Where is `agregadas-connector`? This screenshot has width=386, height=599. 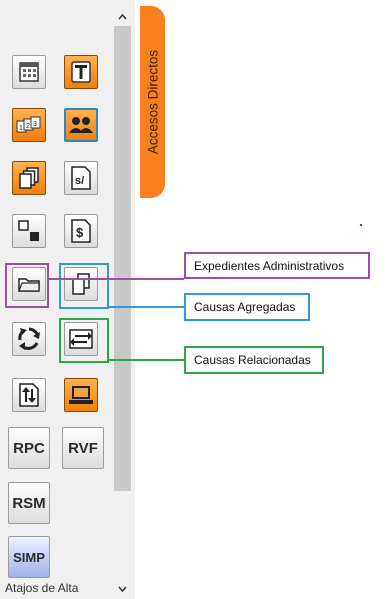
agregadas-connector is located at coordinates (146, 307).